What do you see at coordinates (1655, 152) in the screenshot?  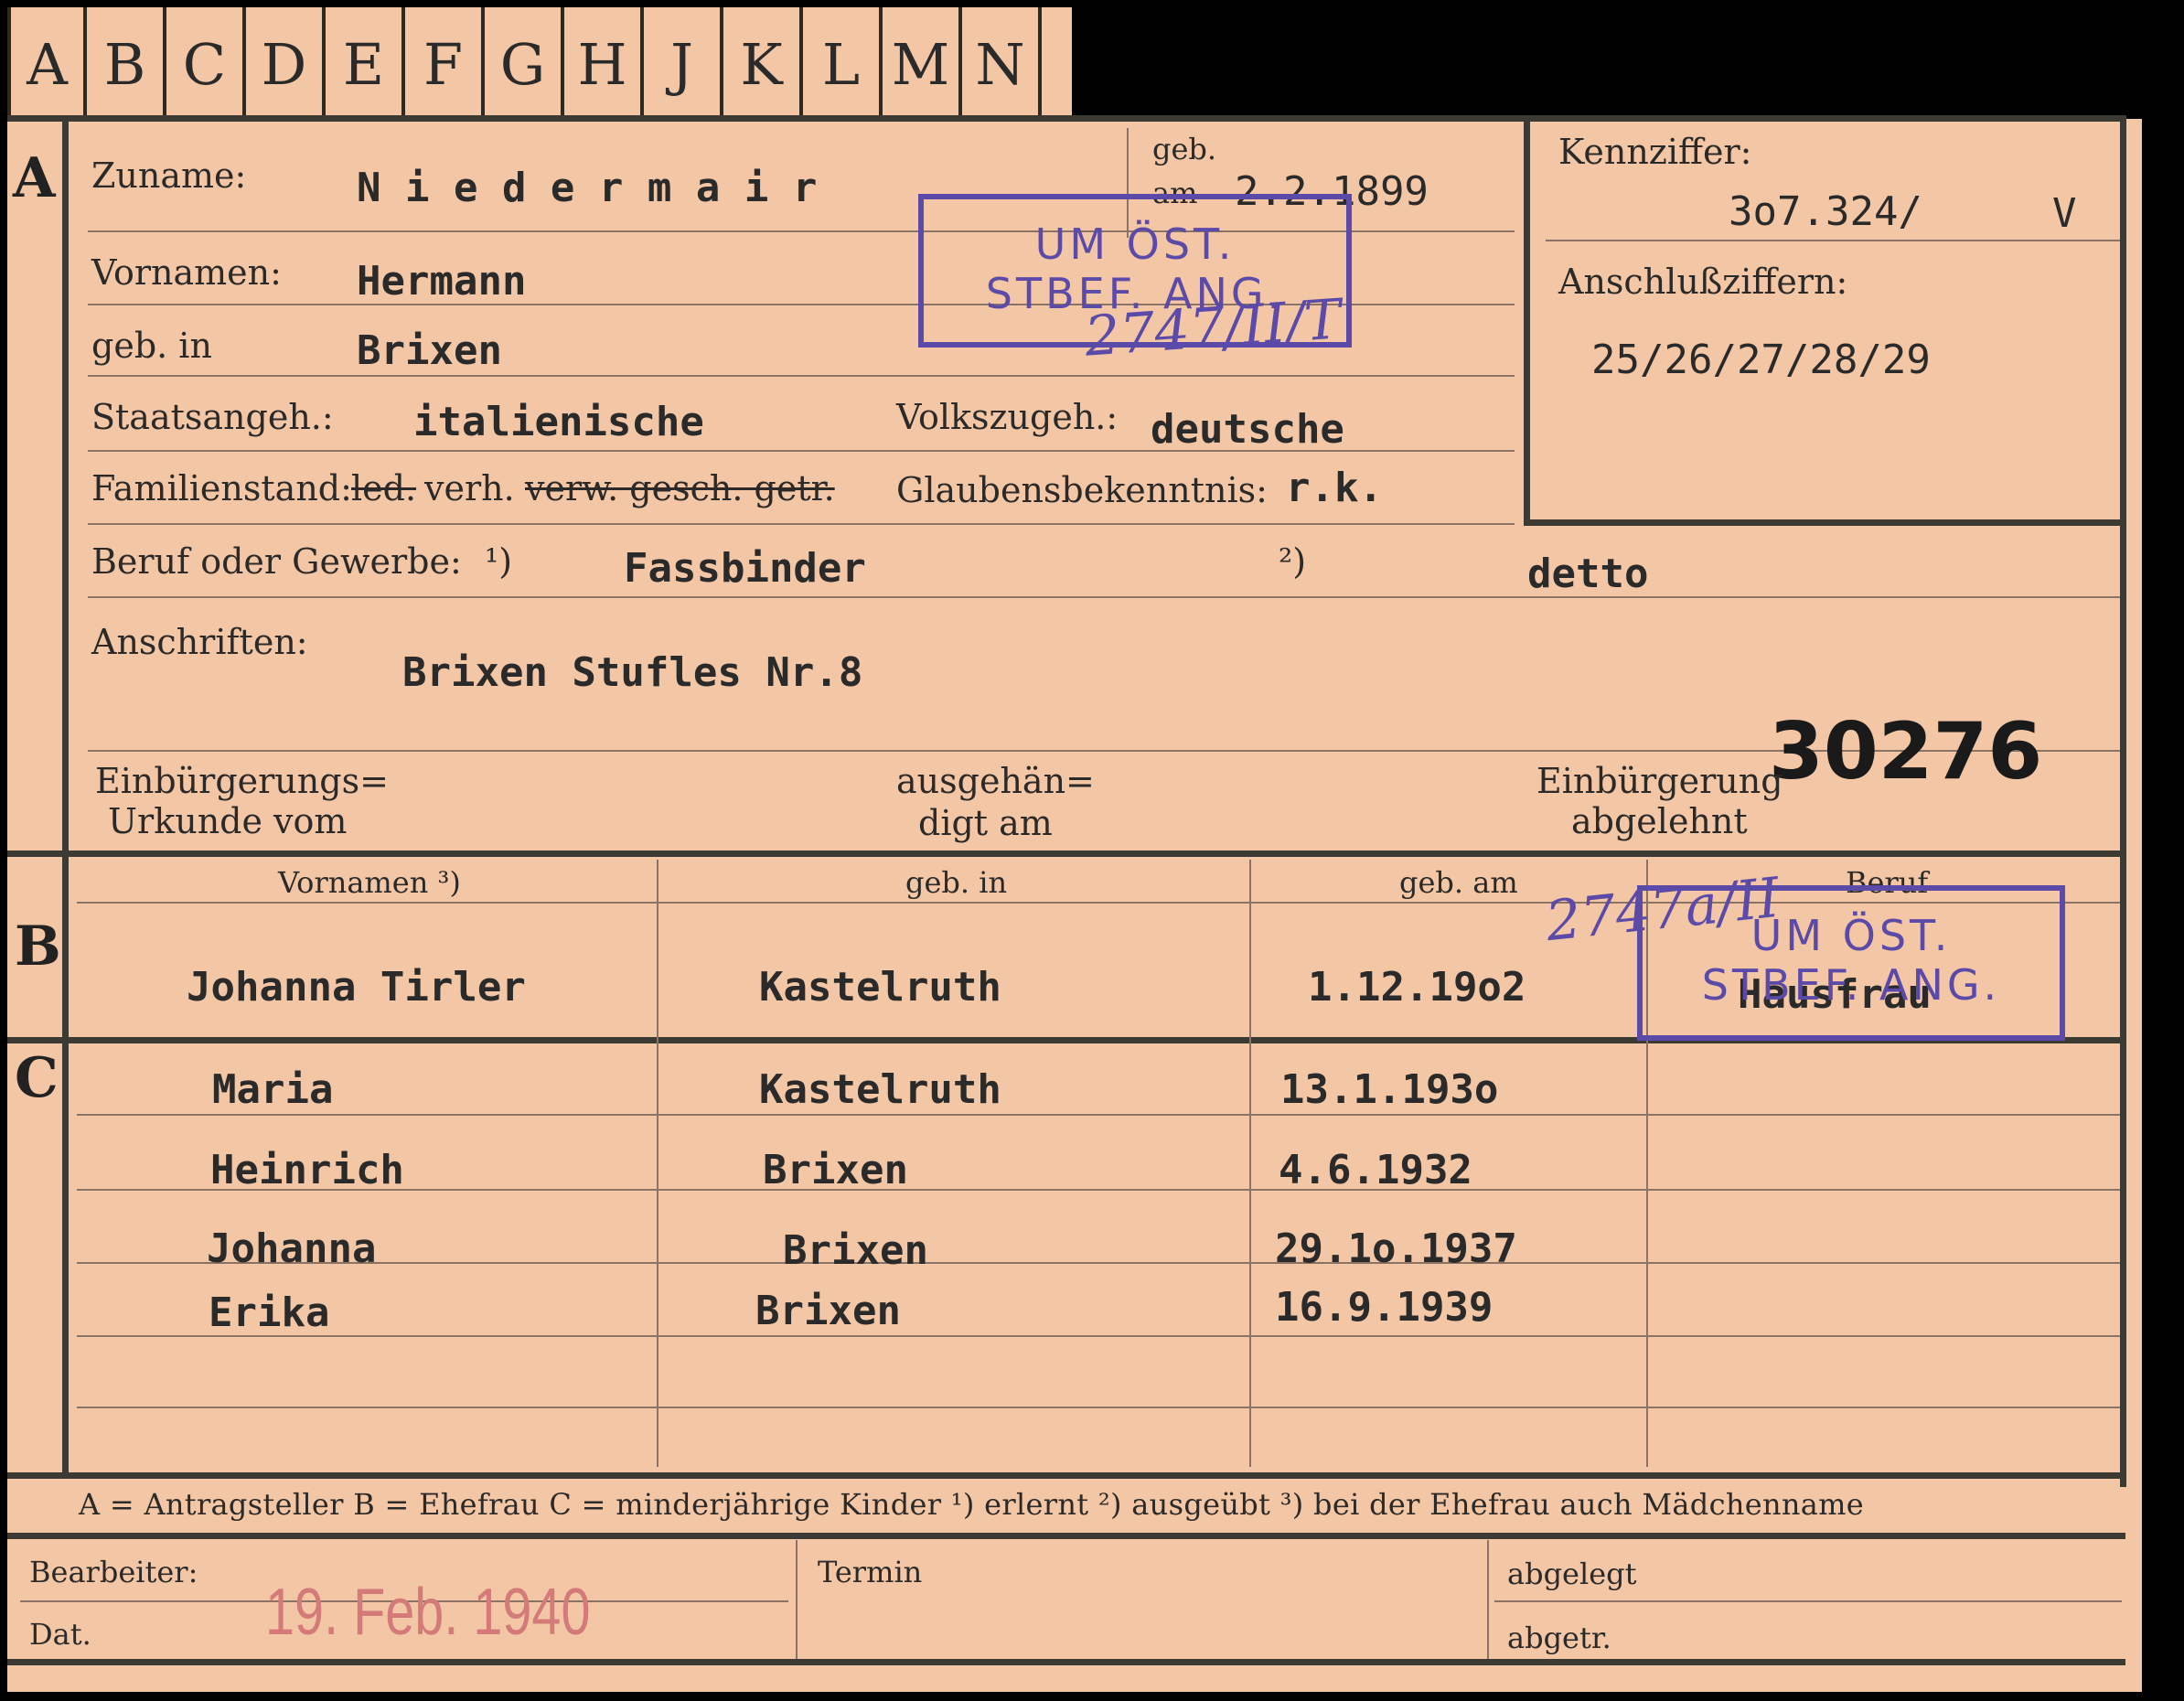 I see `label-kennziffer: Kennziffer:` at bounding box center [1655, 152].